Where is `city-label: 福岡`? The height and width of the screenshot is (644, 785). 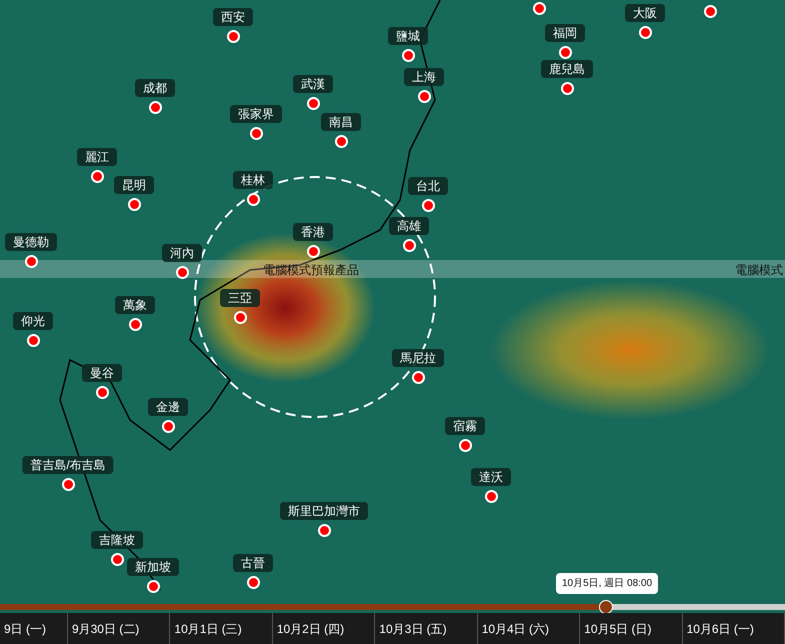 city-label: 福岡 is located at coordinates (565, 33).